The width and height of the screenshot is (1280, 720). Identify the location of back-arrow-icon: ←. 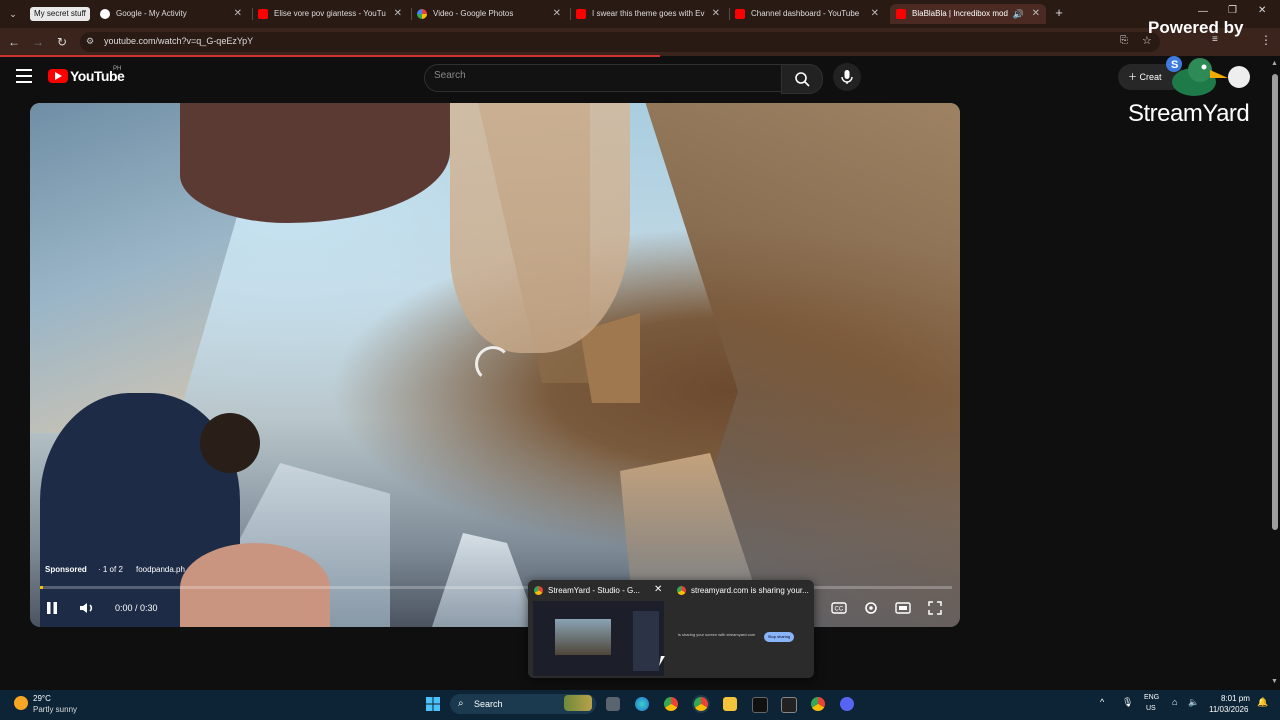
(14, 42).